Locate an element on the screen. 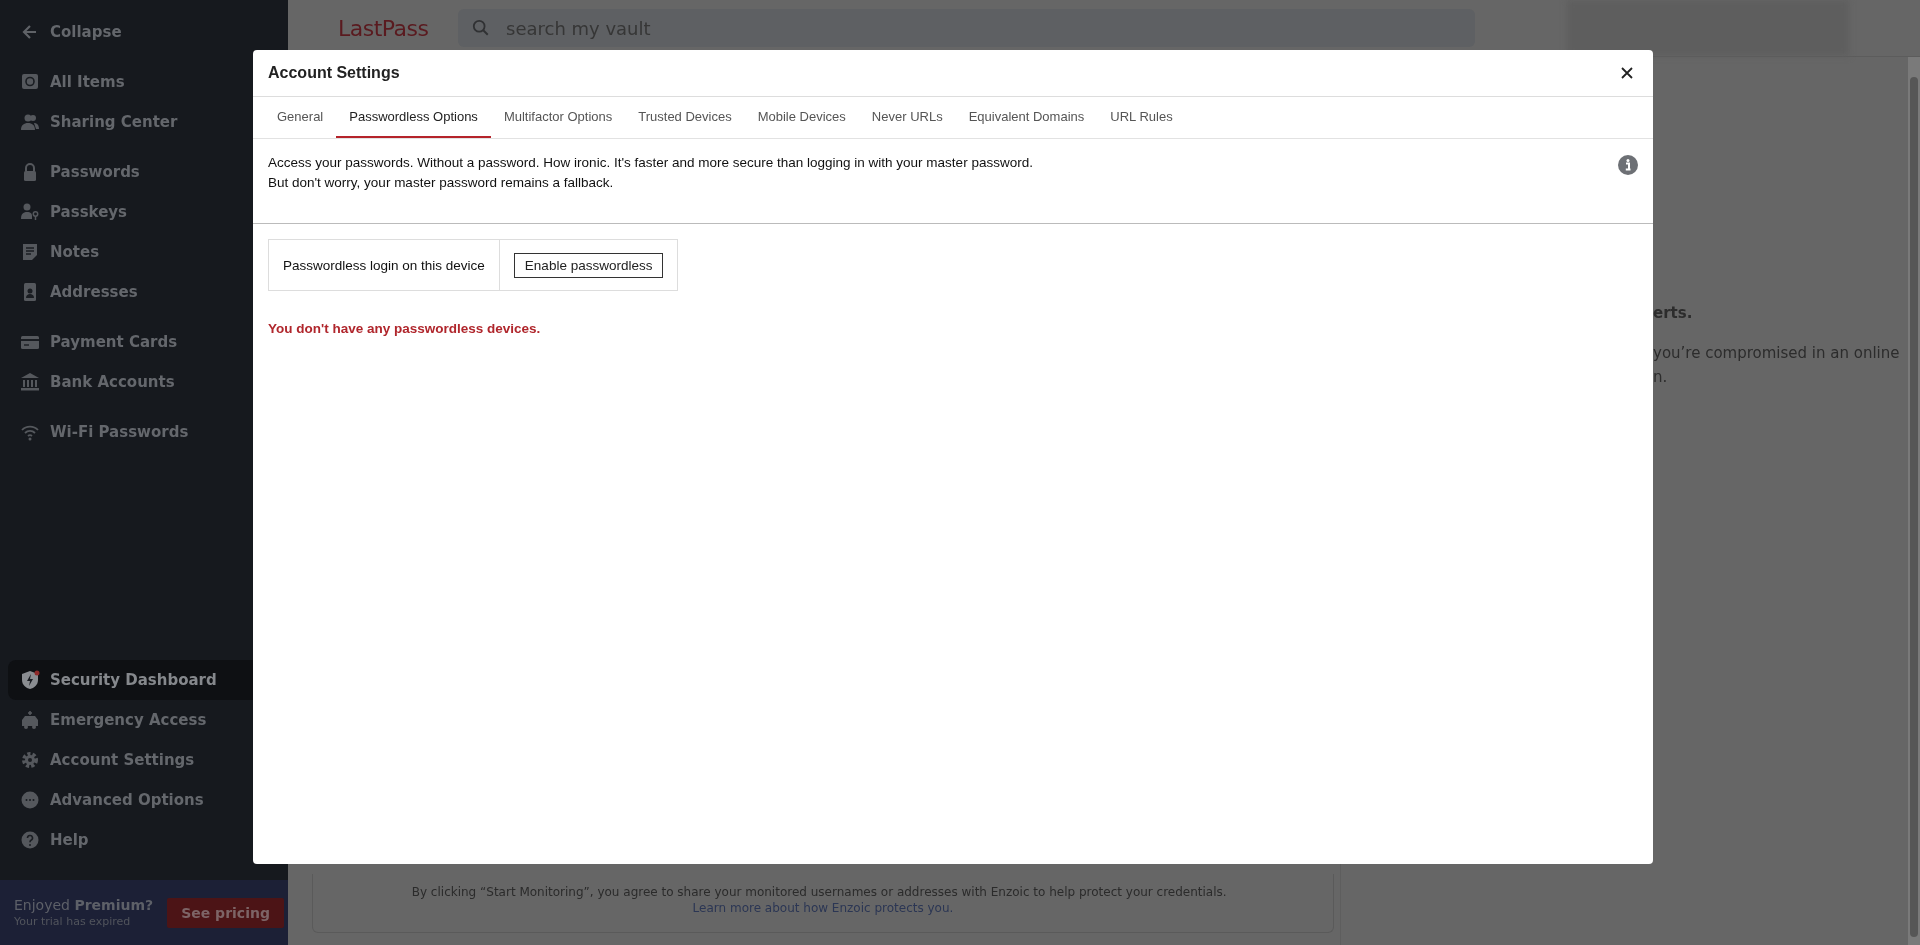 The width and height of the screenshot is (1920, 945). tab: Mobile Devices is located at coordinates (801, 117).